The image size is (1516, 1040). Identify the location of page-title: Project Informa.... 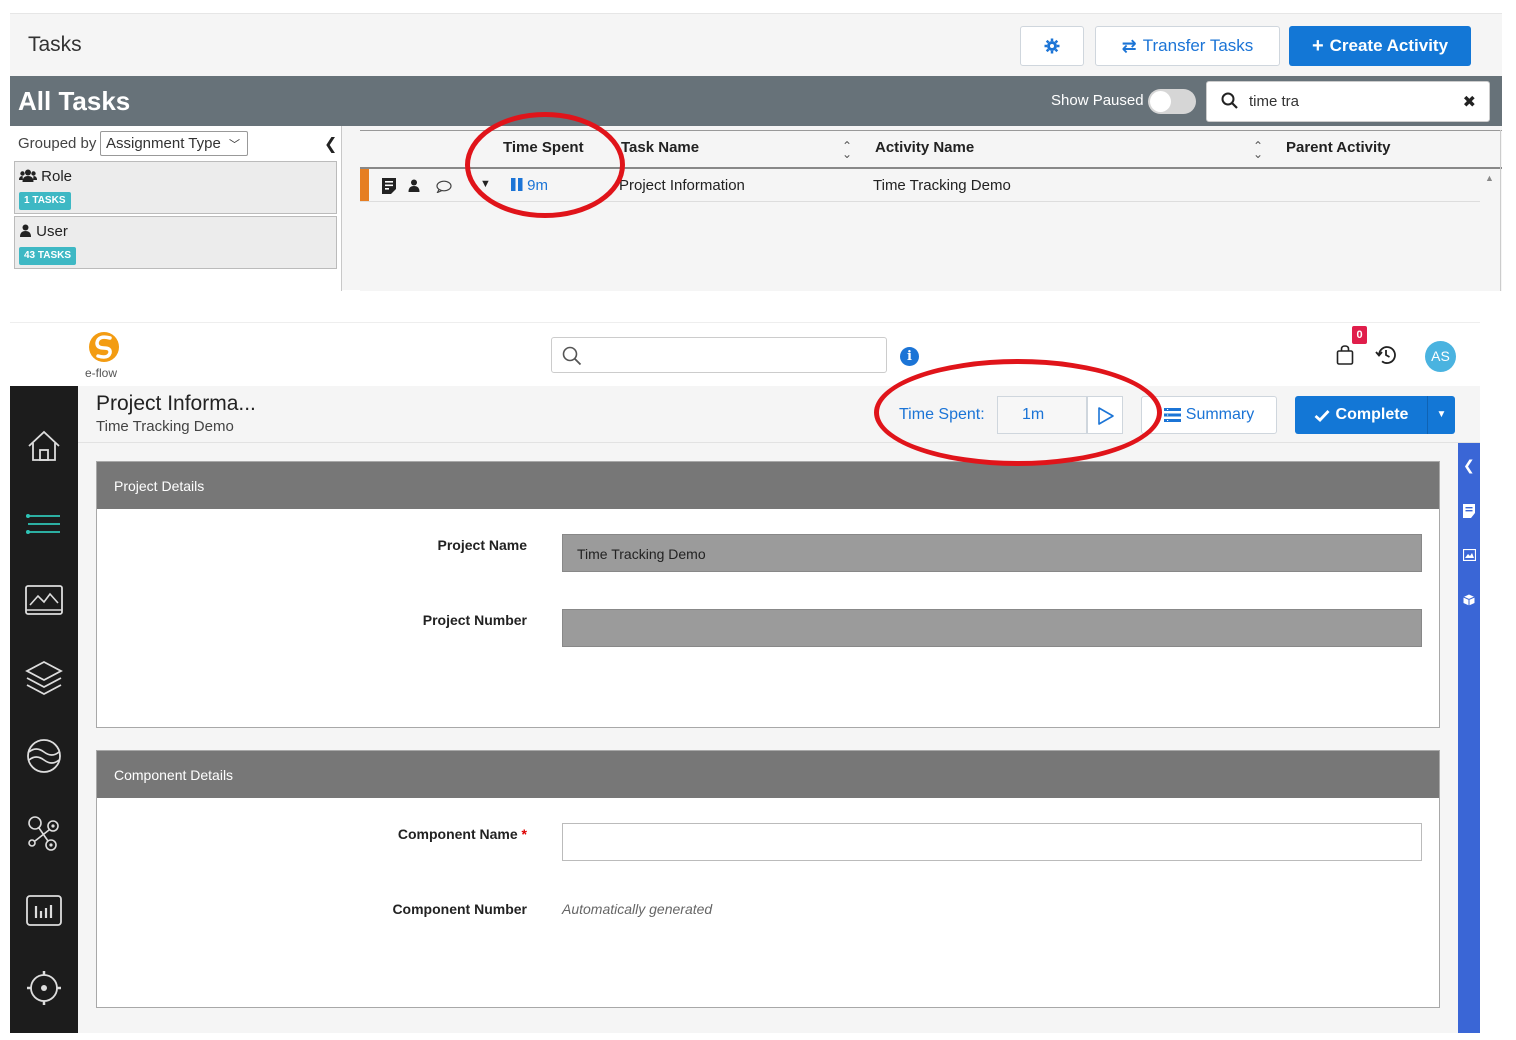
(176, 403).